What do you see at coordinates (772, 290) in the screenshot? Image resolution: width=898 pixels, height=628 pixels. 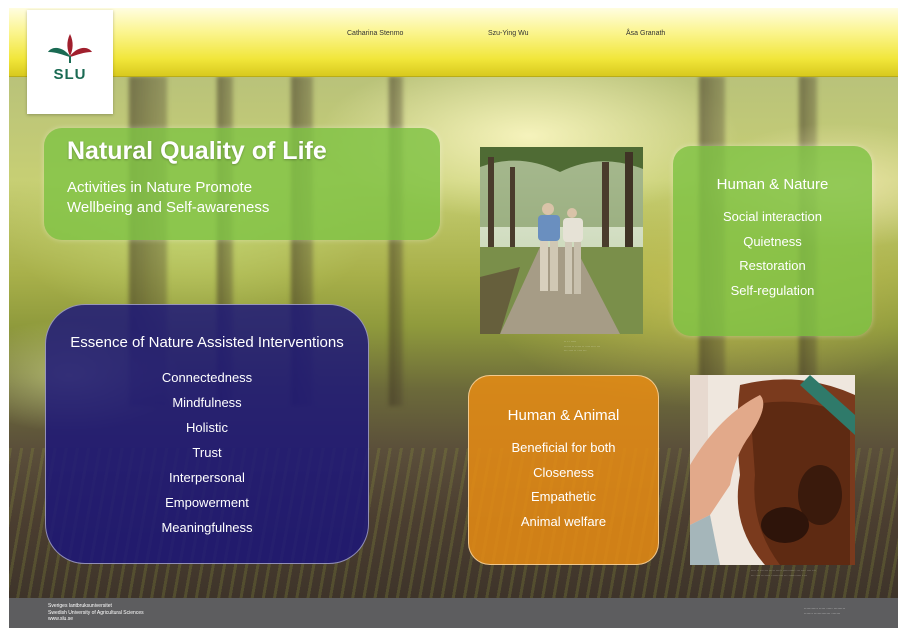 I see `list-item: Self-regulation` at bounding box center [772, 290].